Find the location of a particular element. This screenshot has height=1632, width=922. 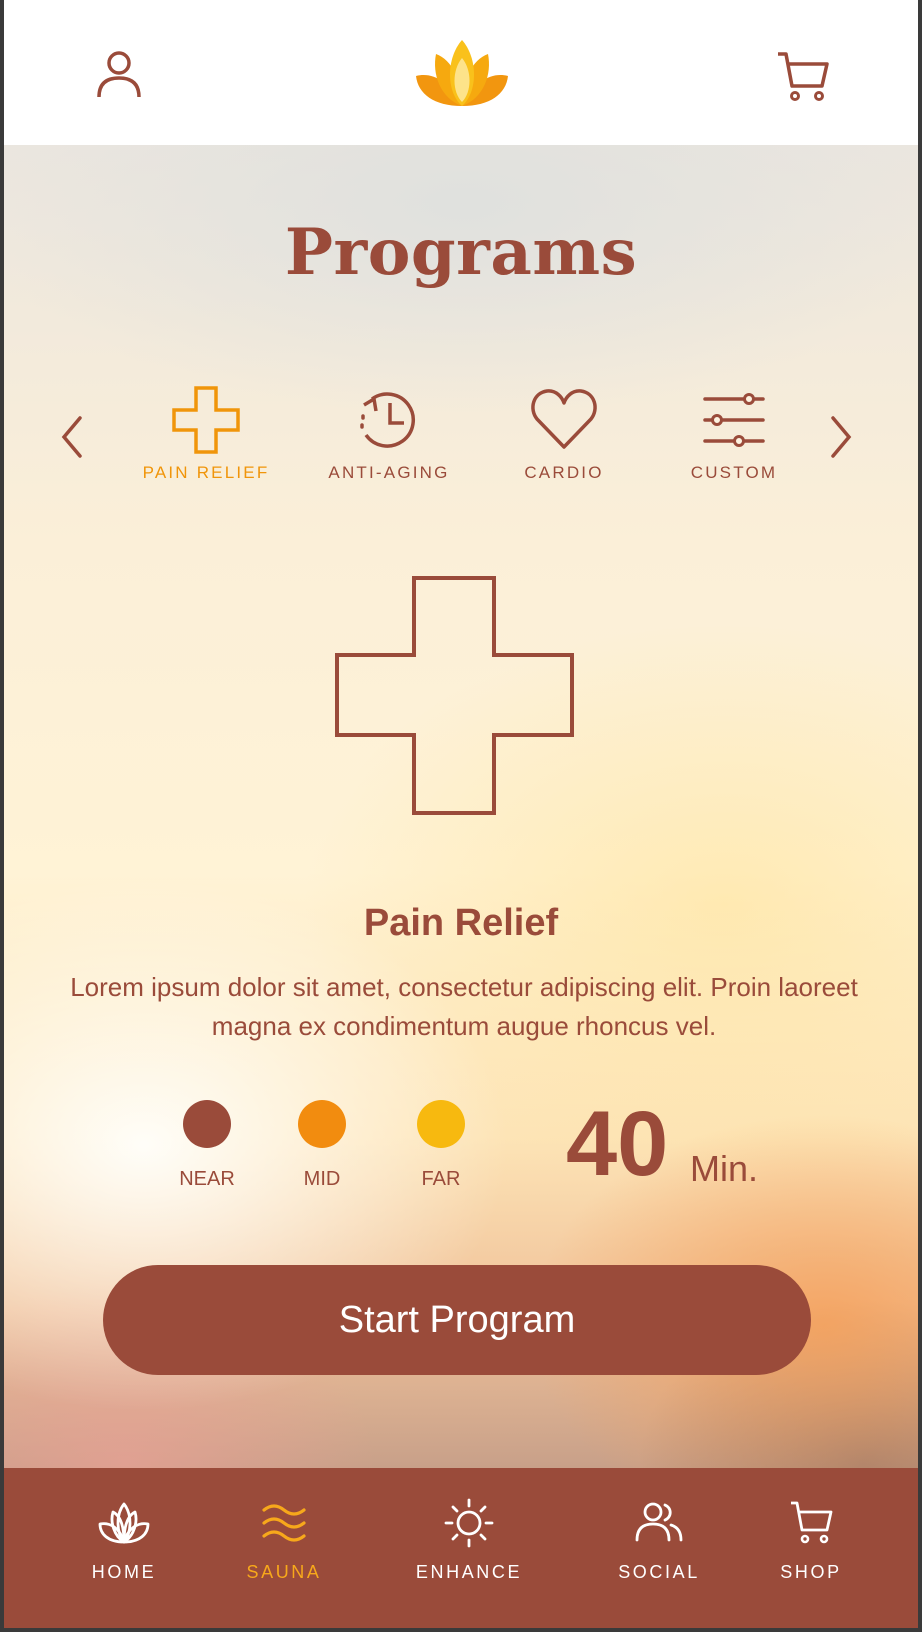

page-title: Programs is located at coordinates (461, 252).